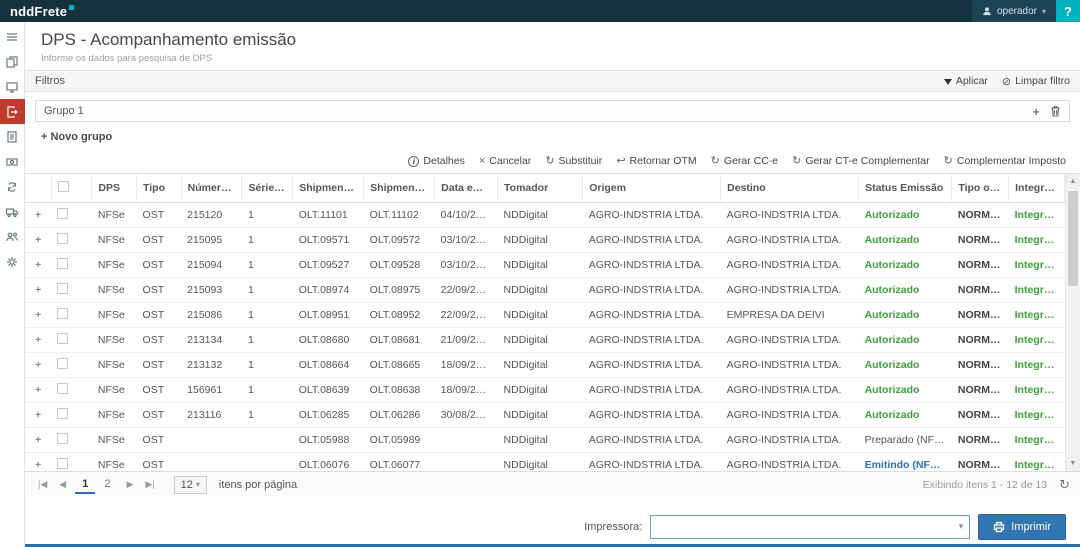 The image size is (1080, 547). What do you see at coordinates (399, 188) in the screenshot?
I see `column-header: Shipment Buy` at bounding box center [399, 188].